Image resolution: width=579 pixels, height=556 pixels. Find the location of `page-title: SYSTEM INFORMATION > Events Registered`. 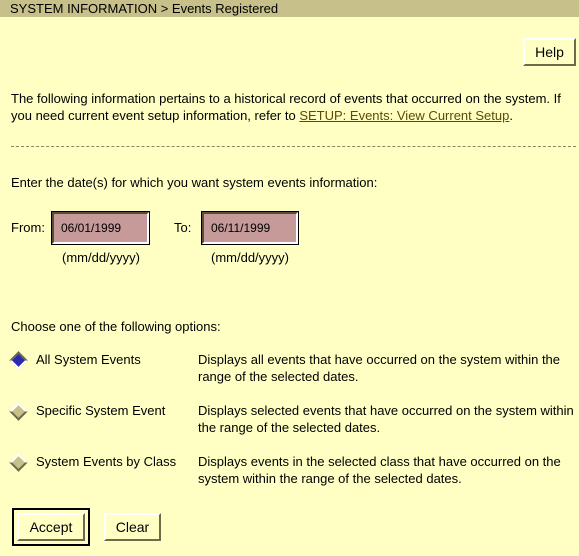

page-title: SYSTEM INFORMATION > Events Registered is located at coordinates (289, 8).